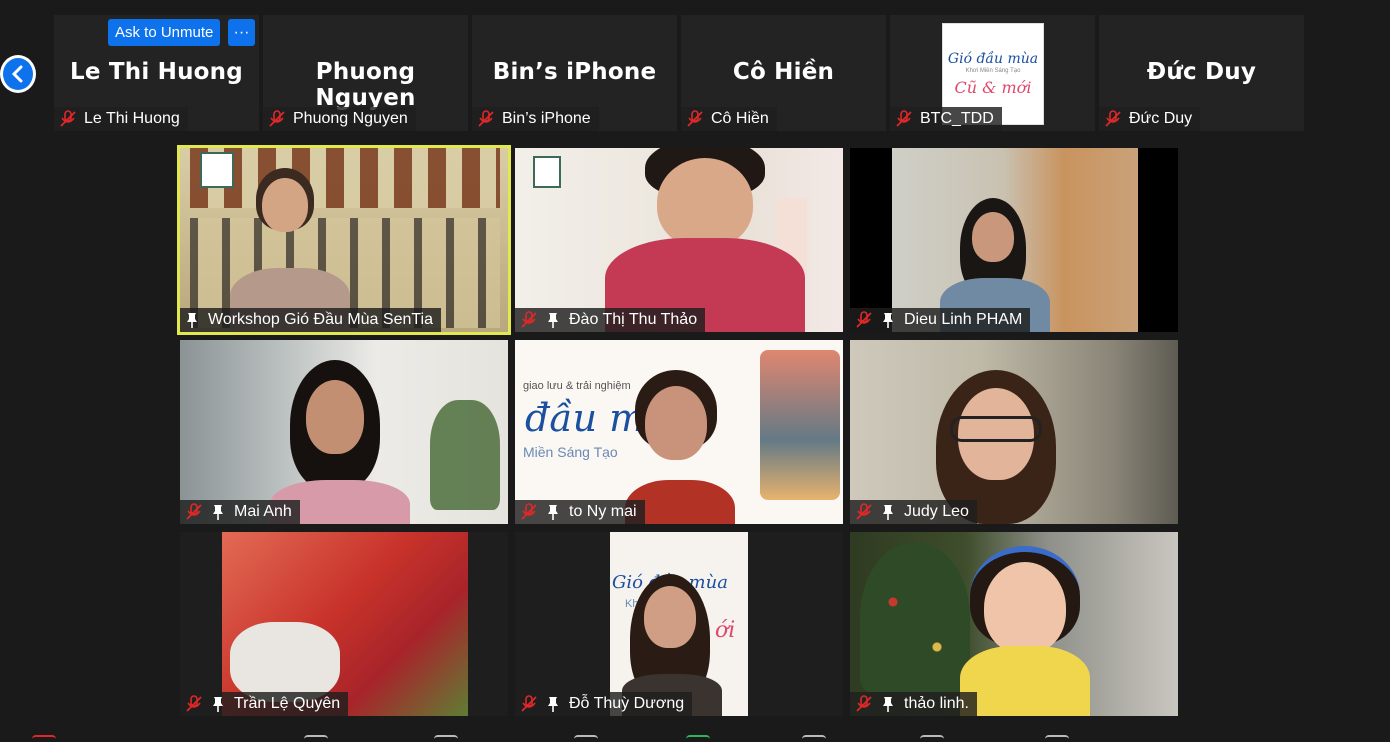 This screenshot has width=1390, height=742. What do you see at coordinates (350, 118) in the screenshot?
I see `participant-name: Phuong Nguyen` at bounding box center [350, 118].